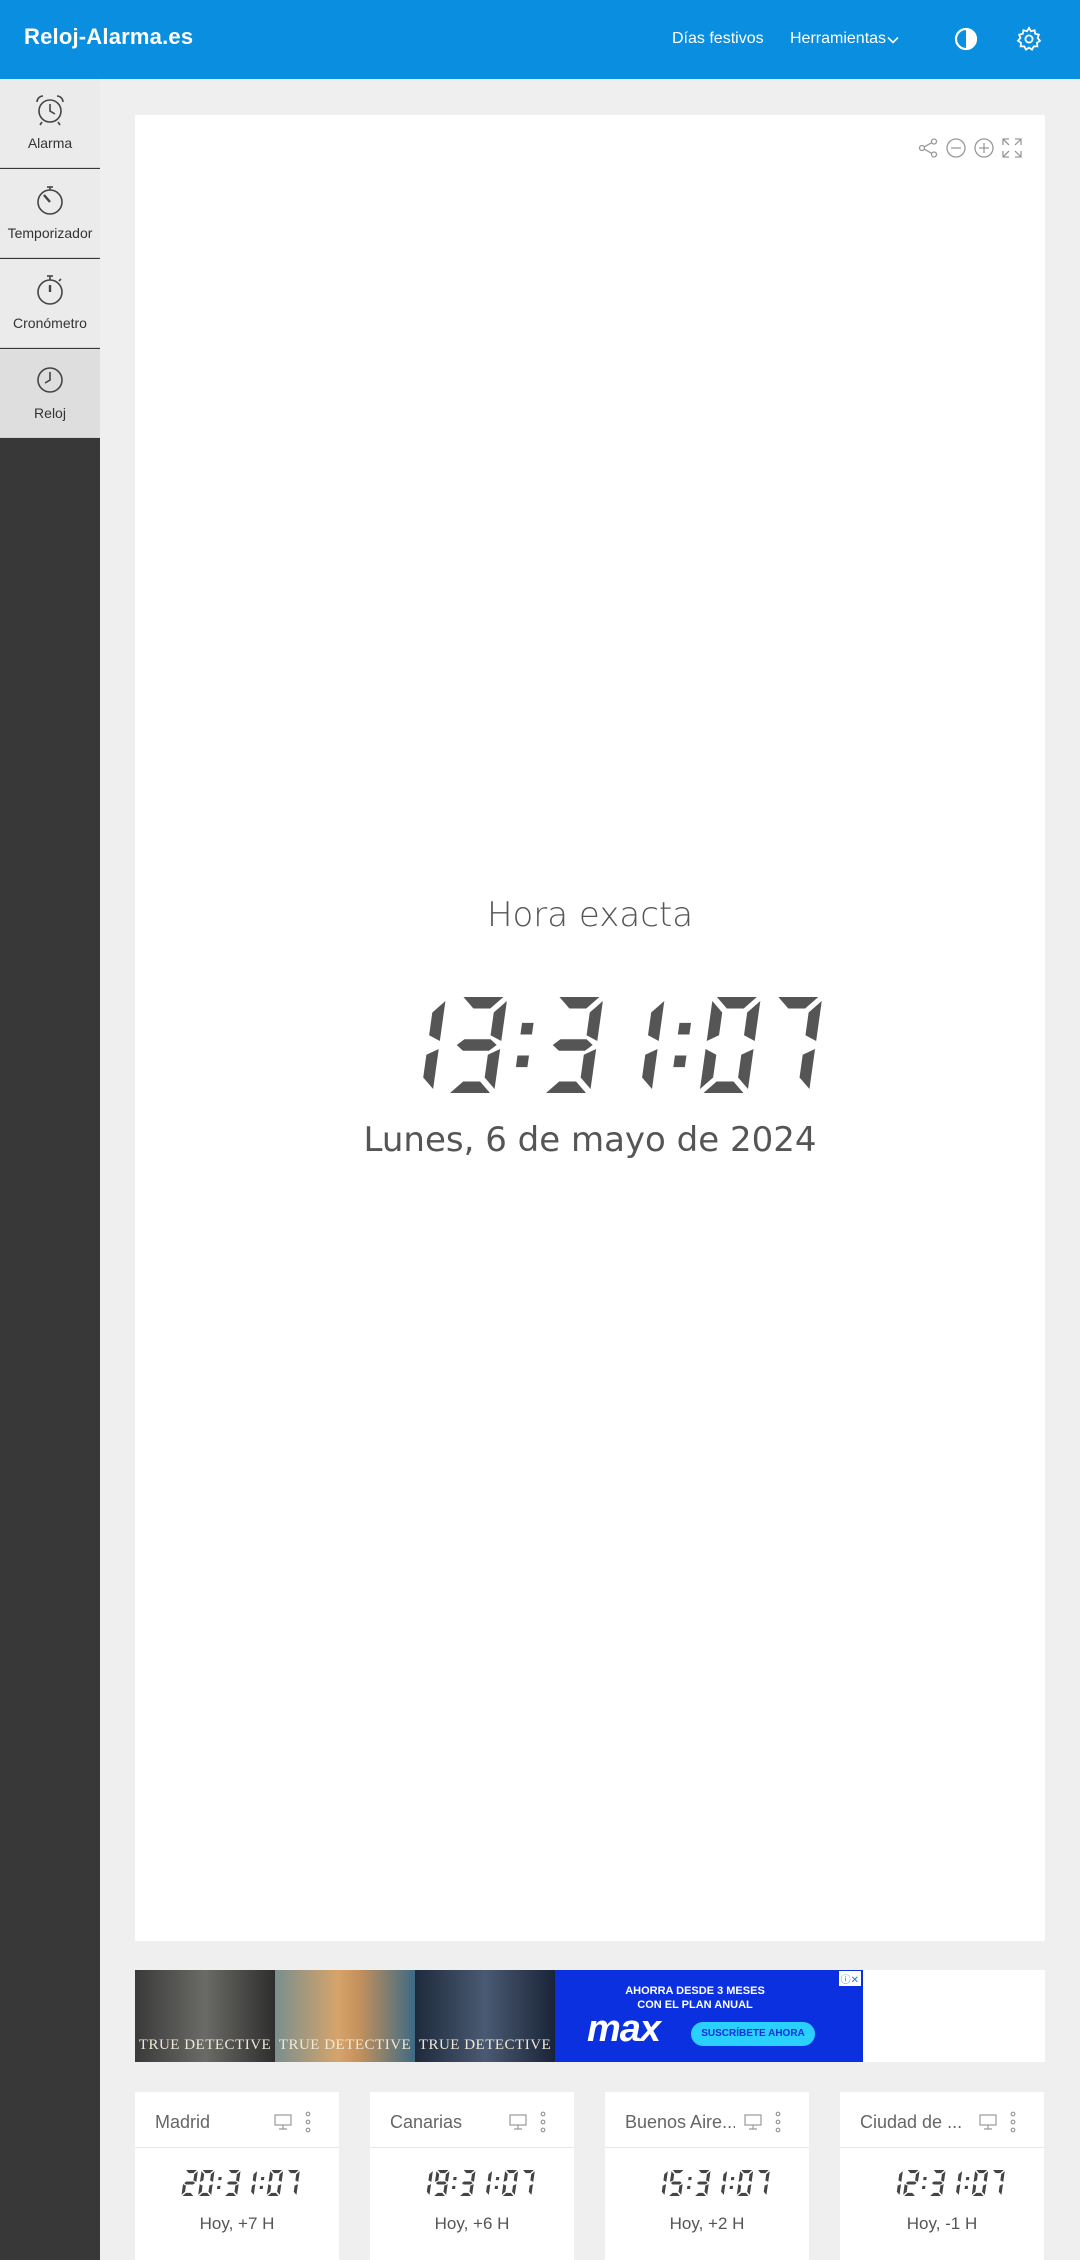 This screenshot has height=2260, width=1080. I want to click on zoom-in-icon, so click(984, 148).